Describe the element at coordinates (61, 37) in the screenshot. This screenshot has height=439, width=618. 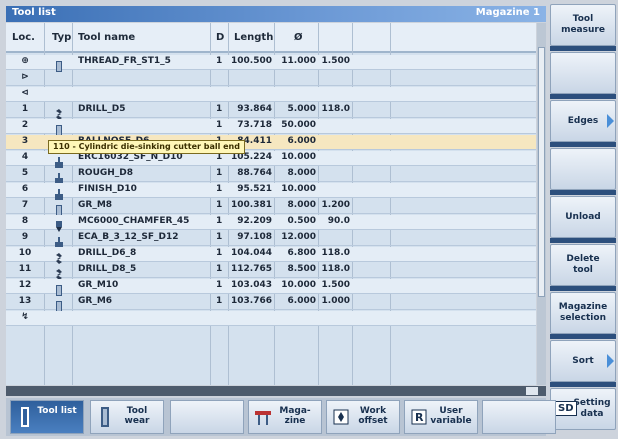
I see `col-type: Typ` at that location.